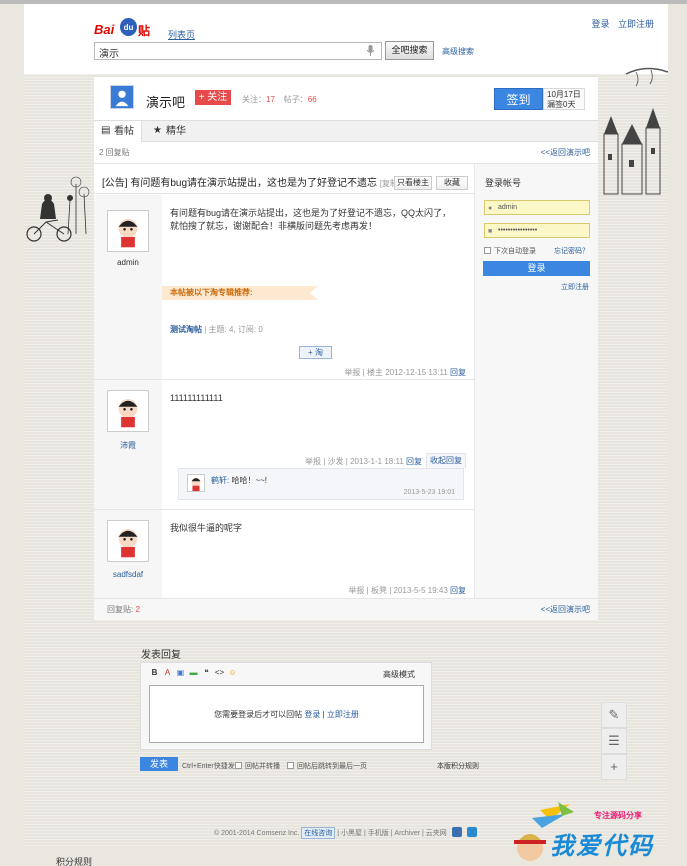  What do you see at coordinates (106, 130) in the screenshot?
I see `list-icon: ▤` at bounding box center [106, 130].